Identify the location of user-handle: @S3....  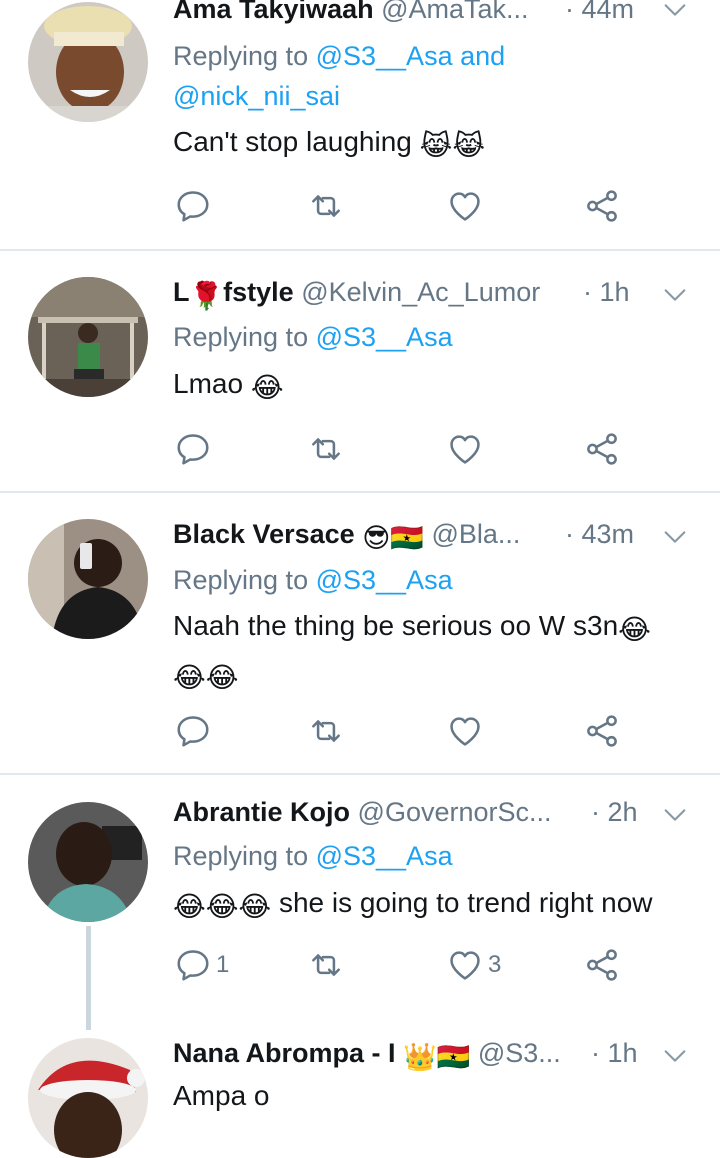
(519, 1053).